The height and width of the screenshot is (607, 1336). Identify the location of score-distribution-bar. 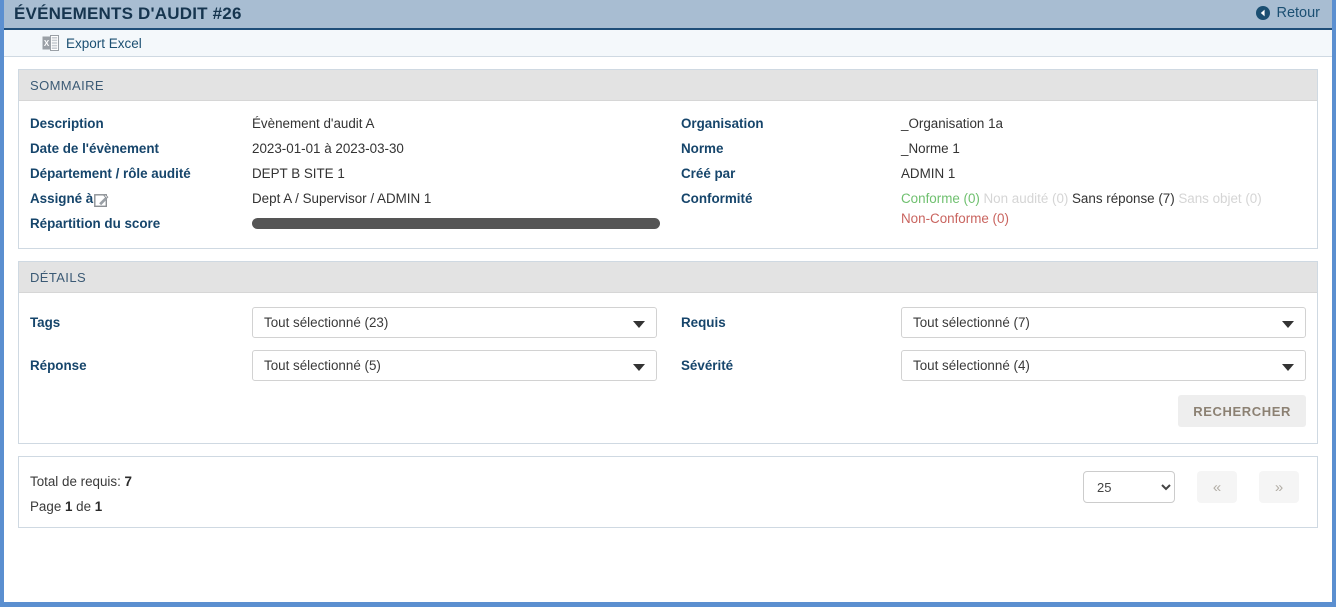
(456, 223).